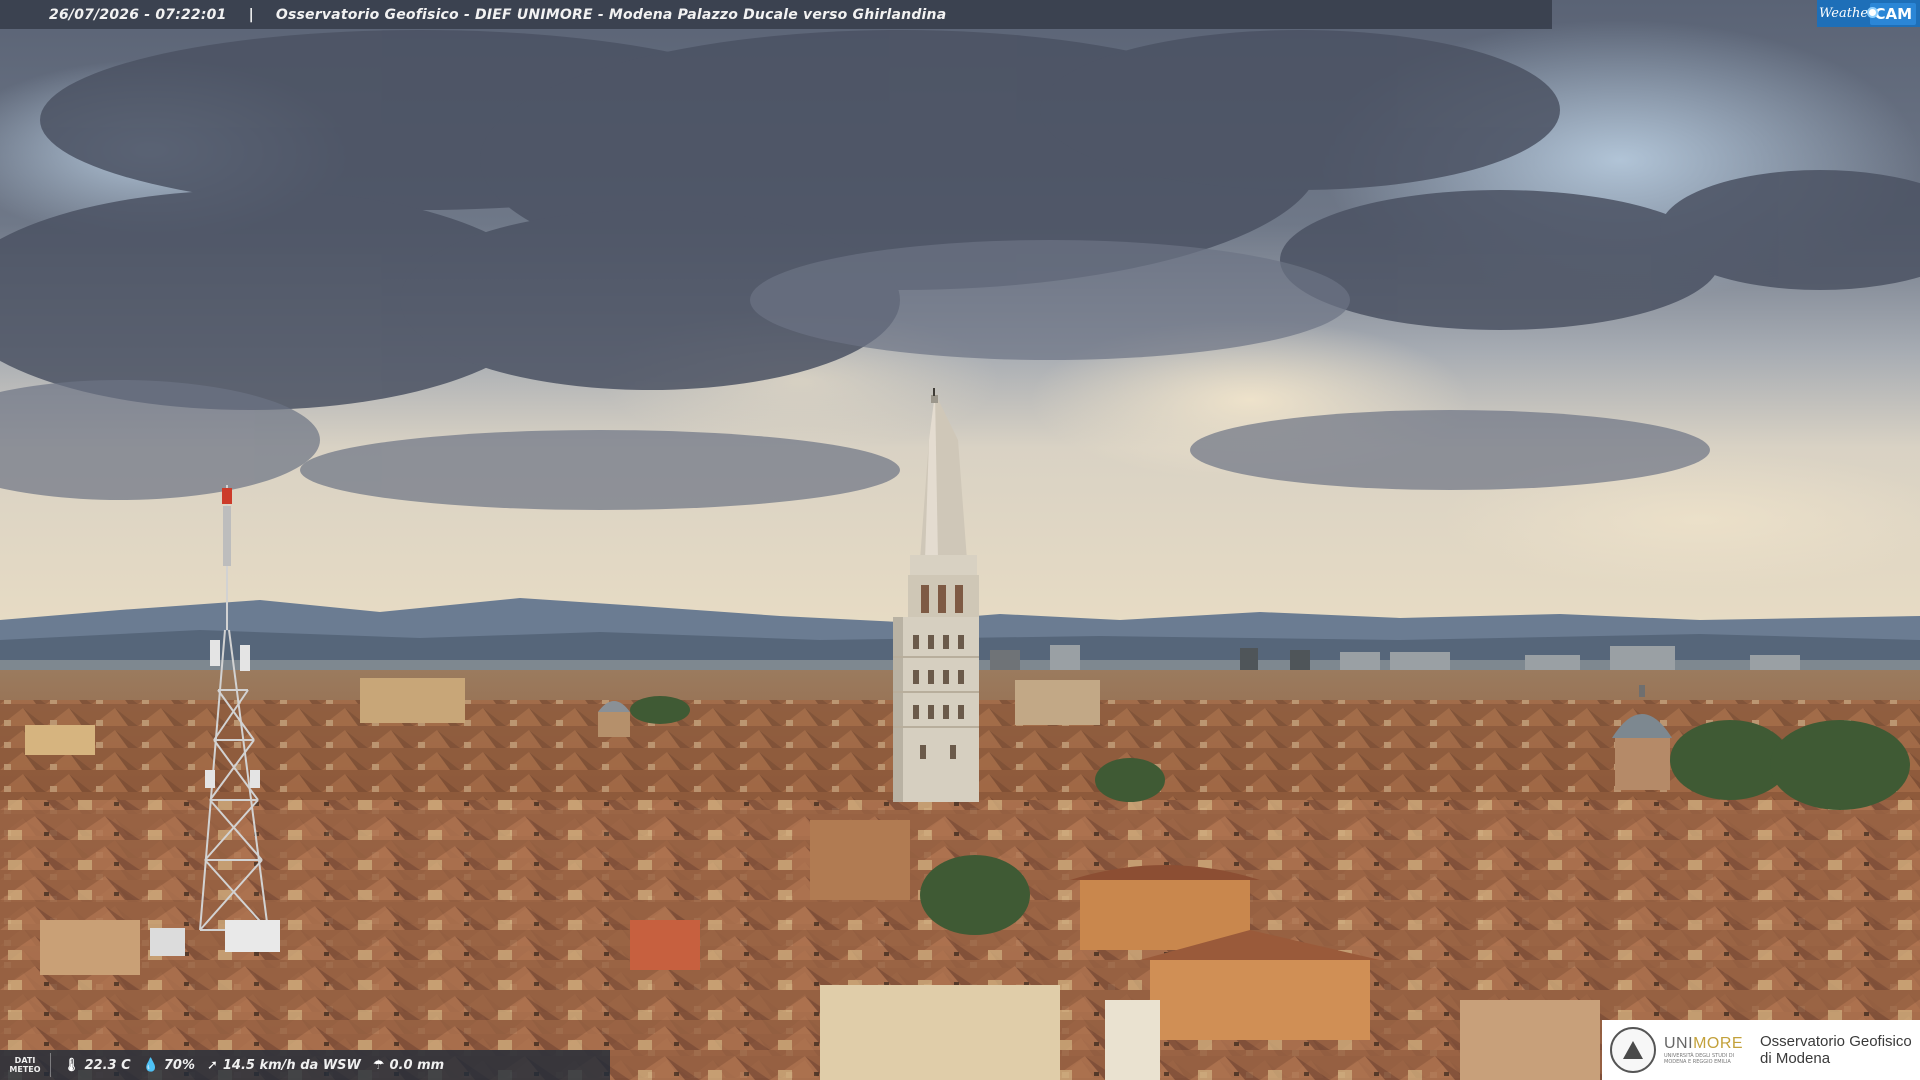 The height and width of the screenshot is (1080, 1920). I want to click on weathercam-logo: Weather CAM, so click(1868, 13).